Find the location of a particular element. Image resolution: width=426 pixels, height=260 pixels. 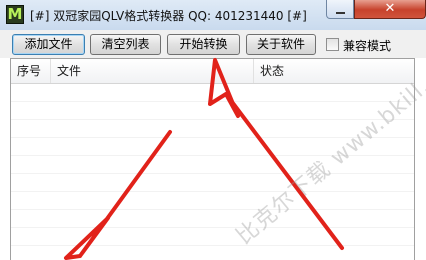

app-logo-icon: M is located at coordinates (15, 14).